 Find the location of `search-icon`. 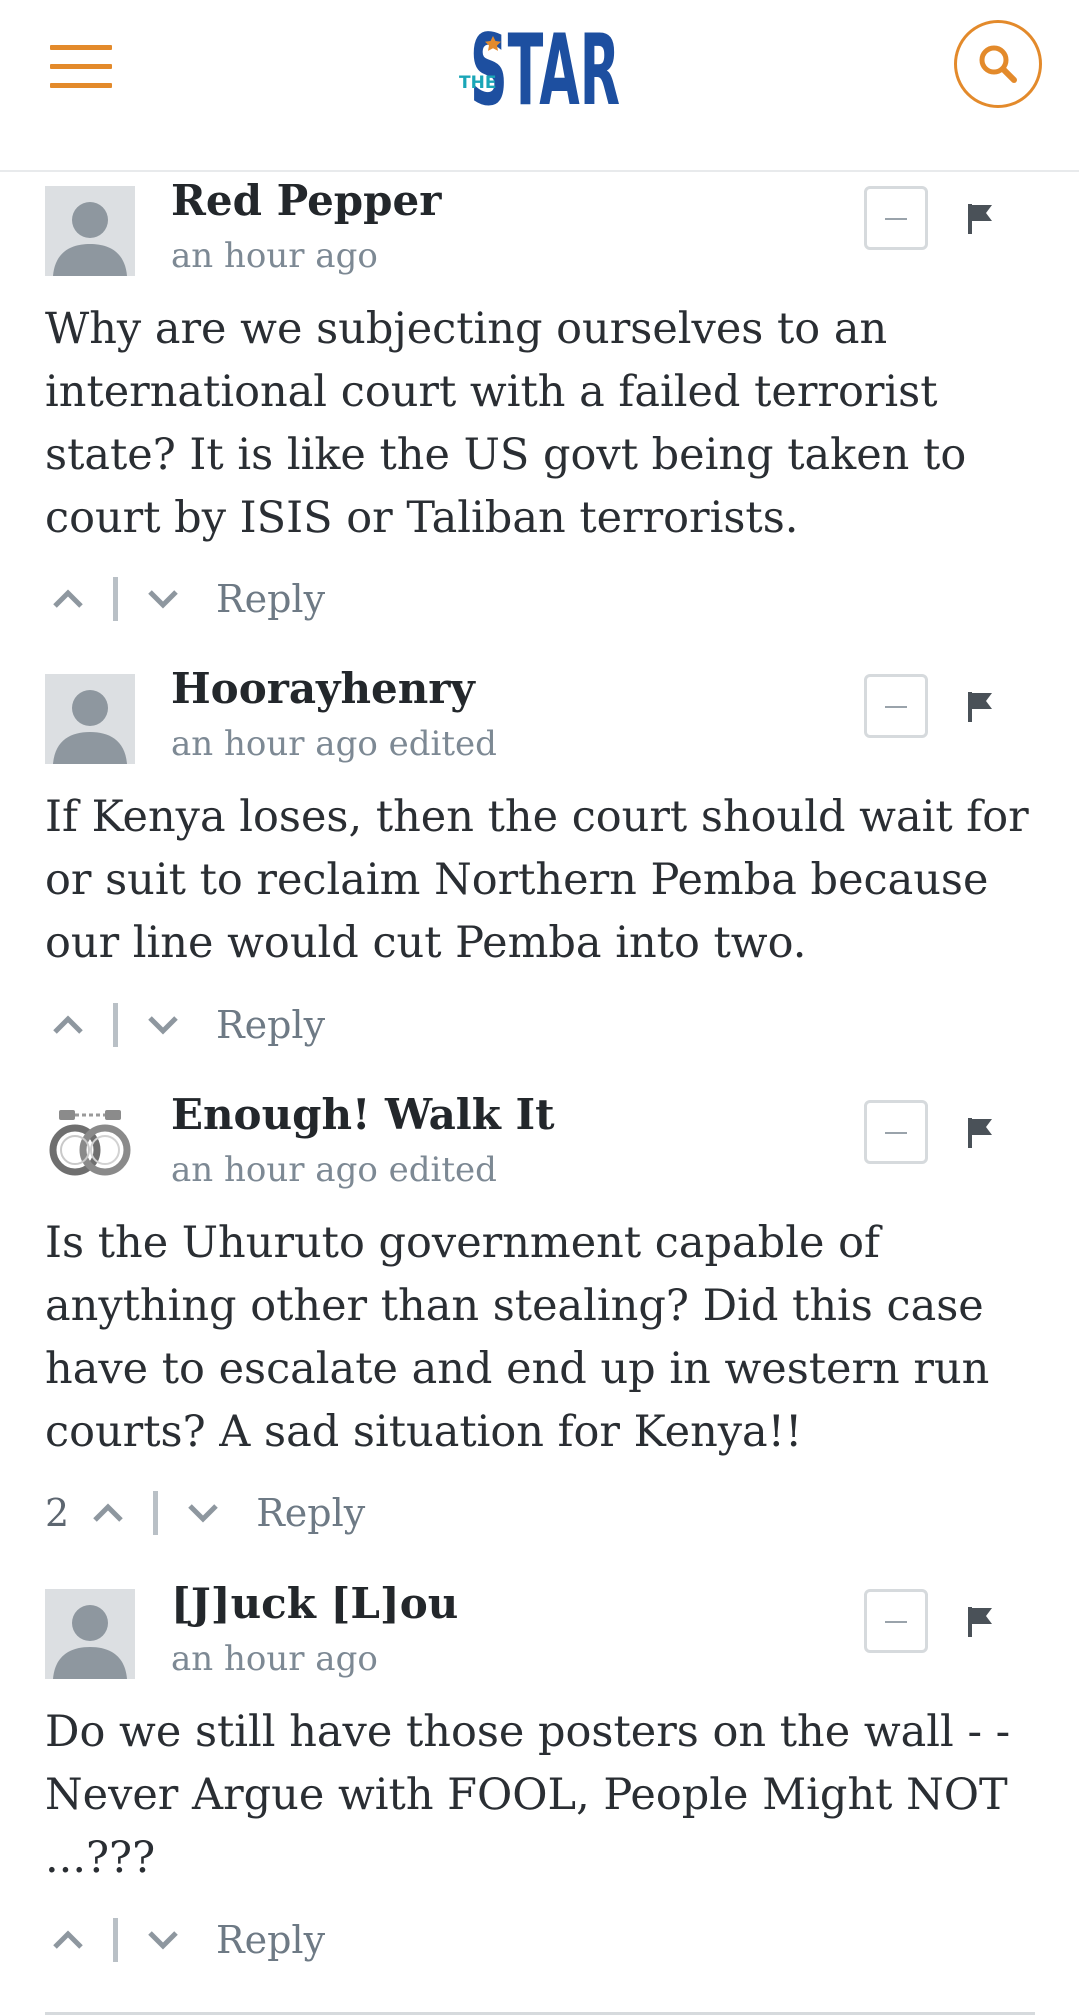

search-icon is located at coordinates (998, 64).